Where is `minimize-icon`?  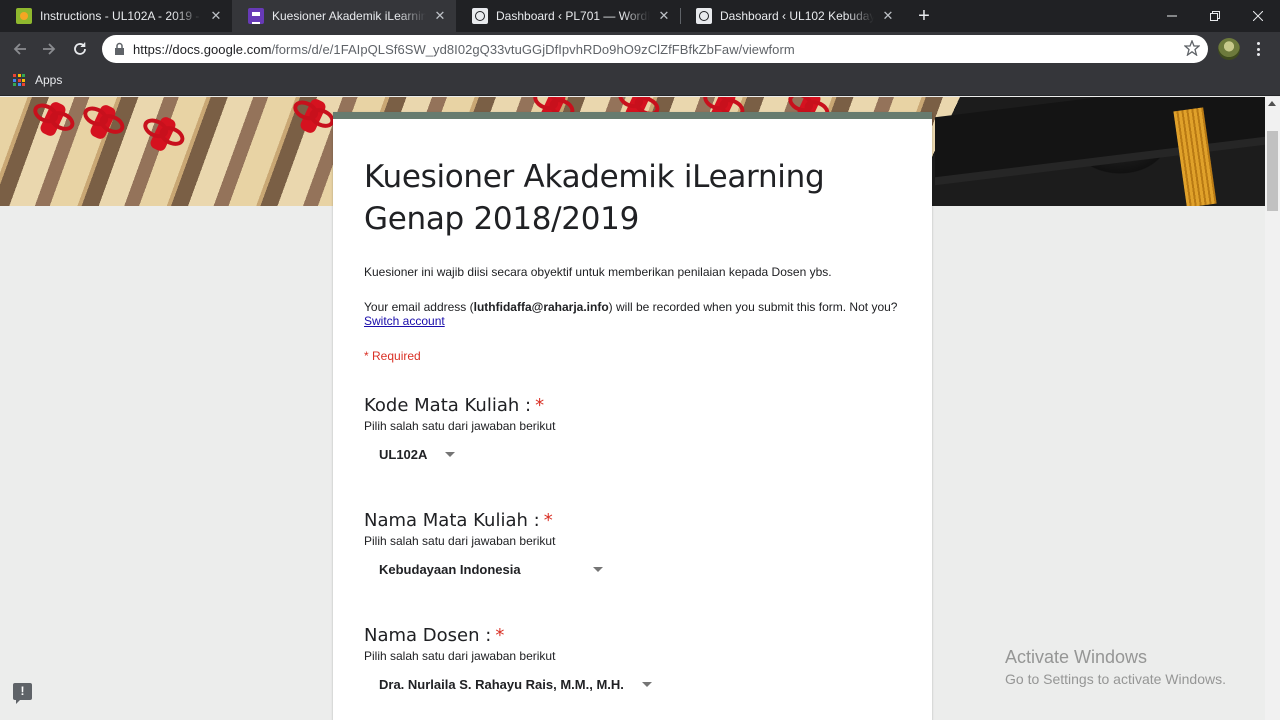
minimize-icon is located at coordinates (1172, 16).